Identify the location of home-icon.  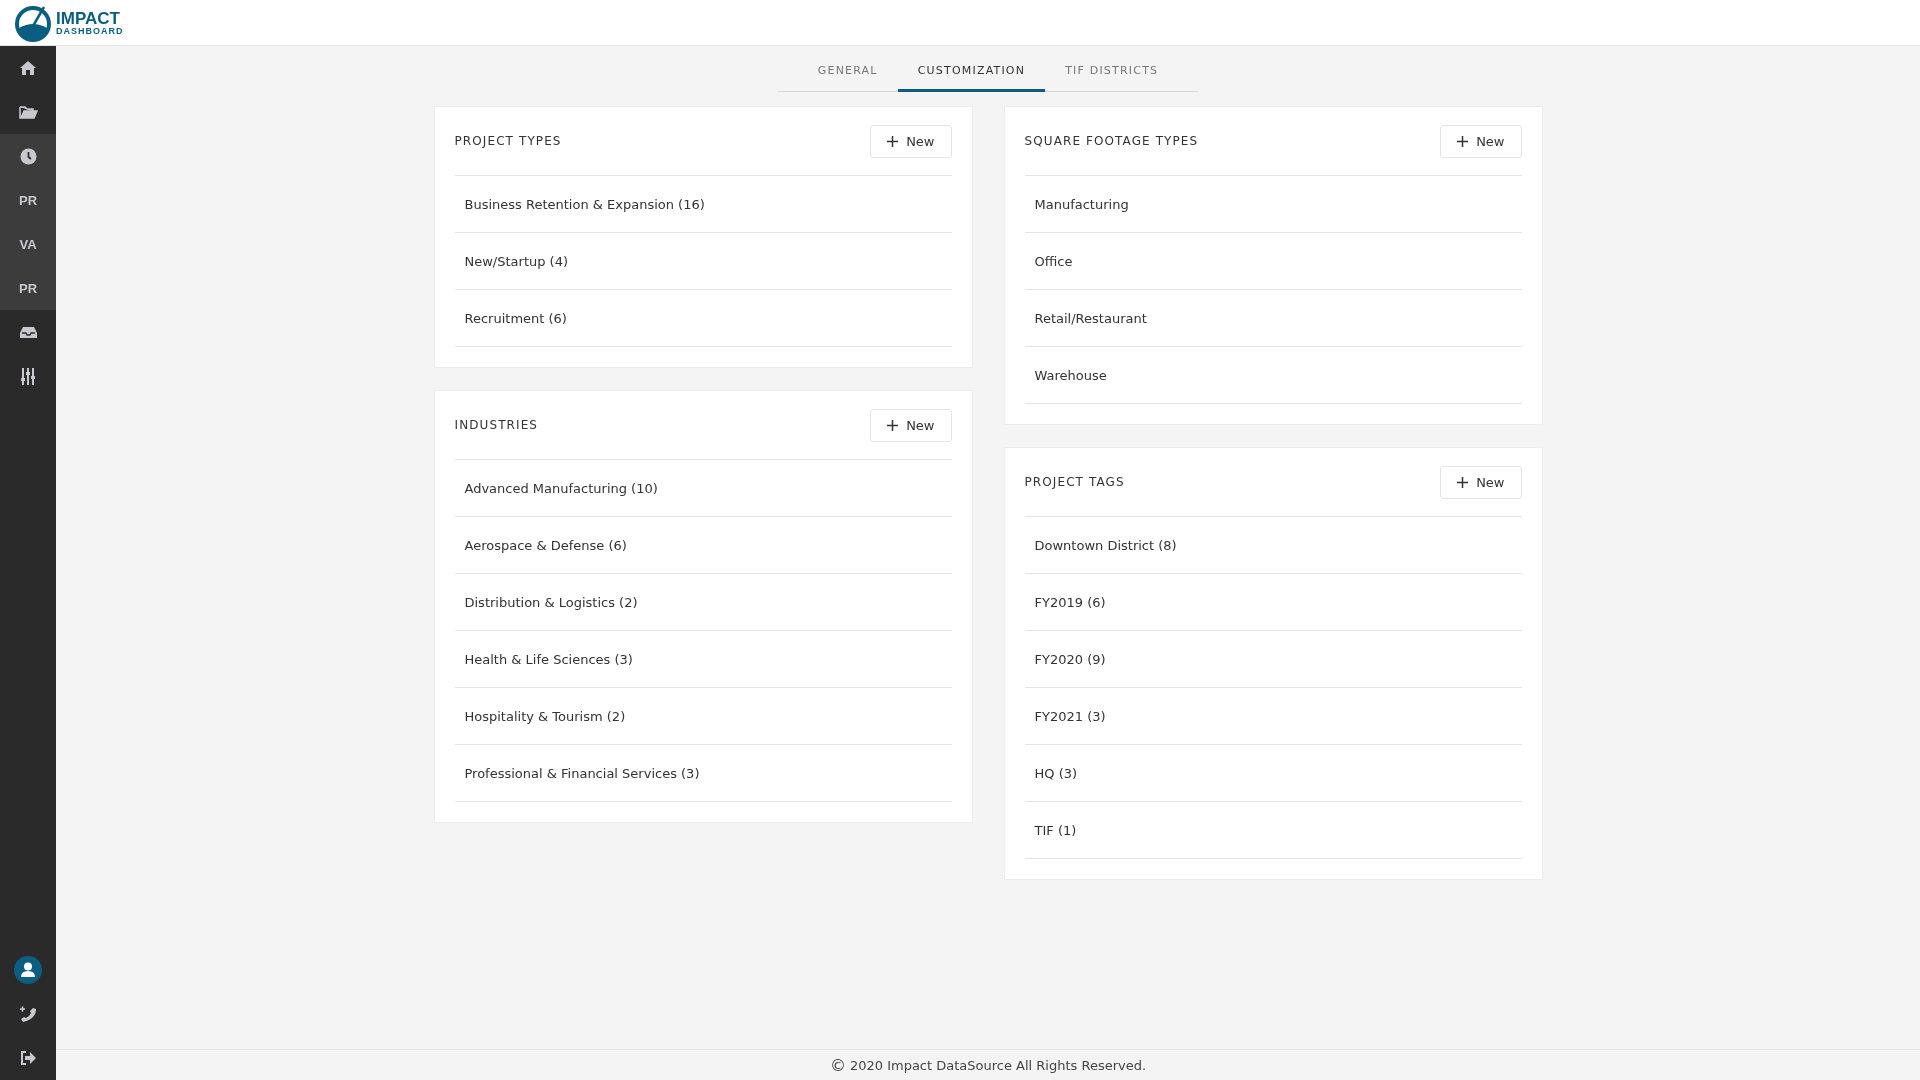
(28, 68).